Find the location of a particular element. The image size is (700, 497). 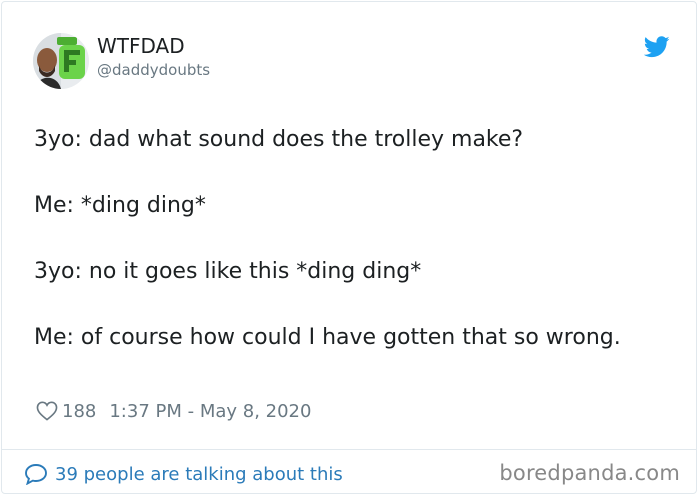

avatar is located at coordinates (61, 61).